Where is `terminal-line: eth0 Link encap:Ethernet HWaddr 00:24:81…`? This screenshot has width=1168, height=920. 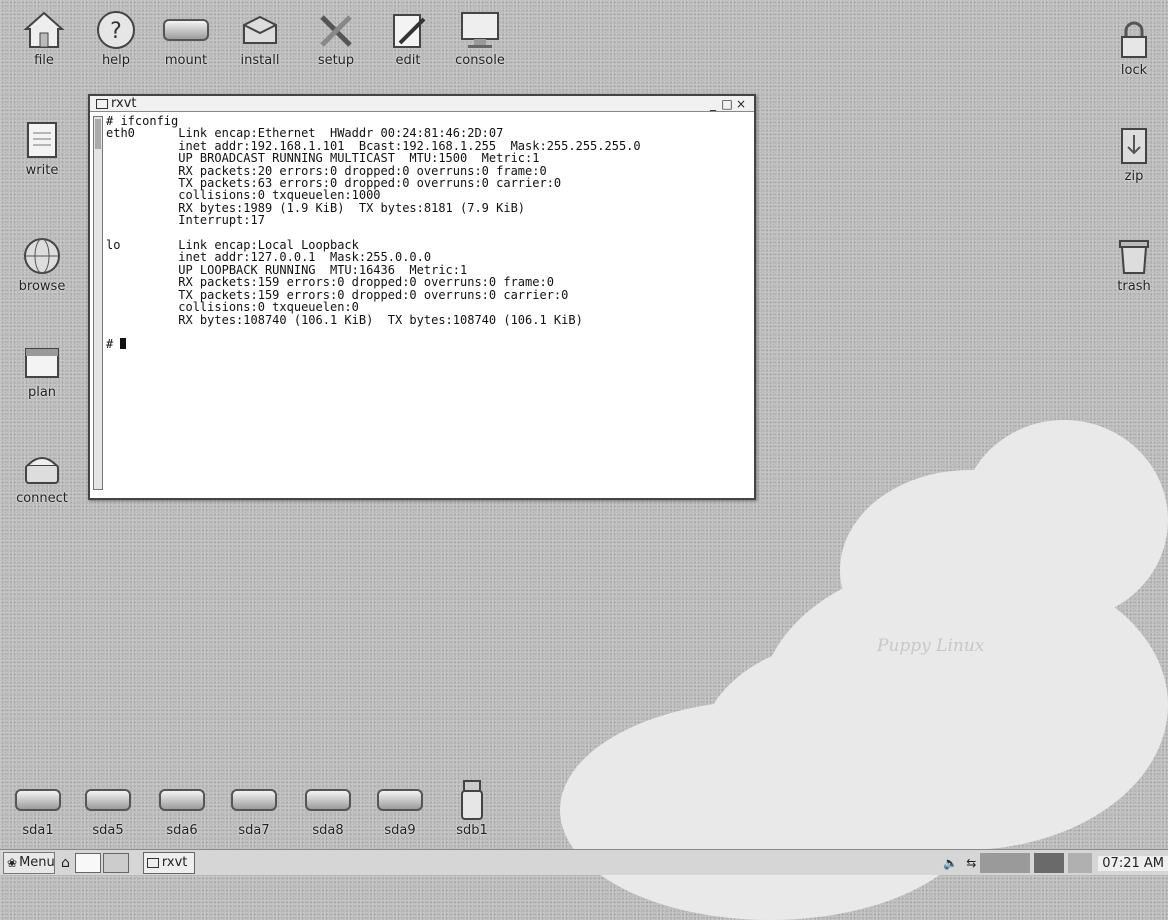 terminal-line: eth0 Link encap:Ethernet HWaddr 00:24:81… is located at coordinates (305, 133).